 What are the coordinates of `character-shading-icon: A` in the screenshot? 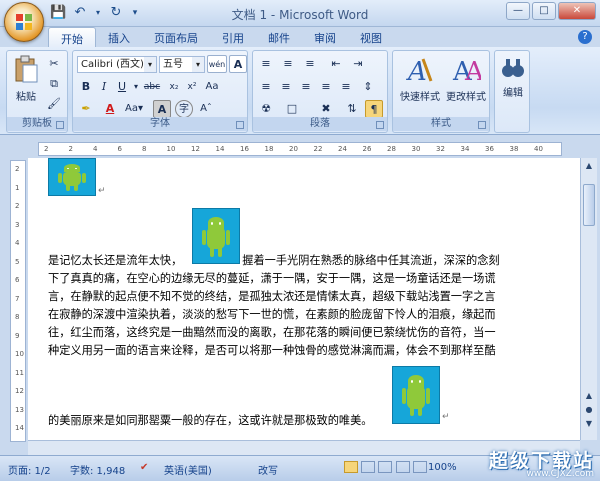 It's located at (162, 109).